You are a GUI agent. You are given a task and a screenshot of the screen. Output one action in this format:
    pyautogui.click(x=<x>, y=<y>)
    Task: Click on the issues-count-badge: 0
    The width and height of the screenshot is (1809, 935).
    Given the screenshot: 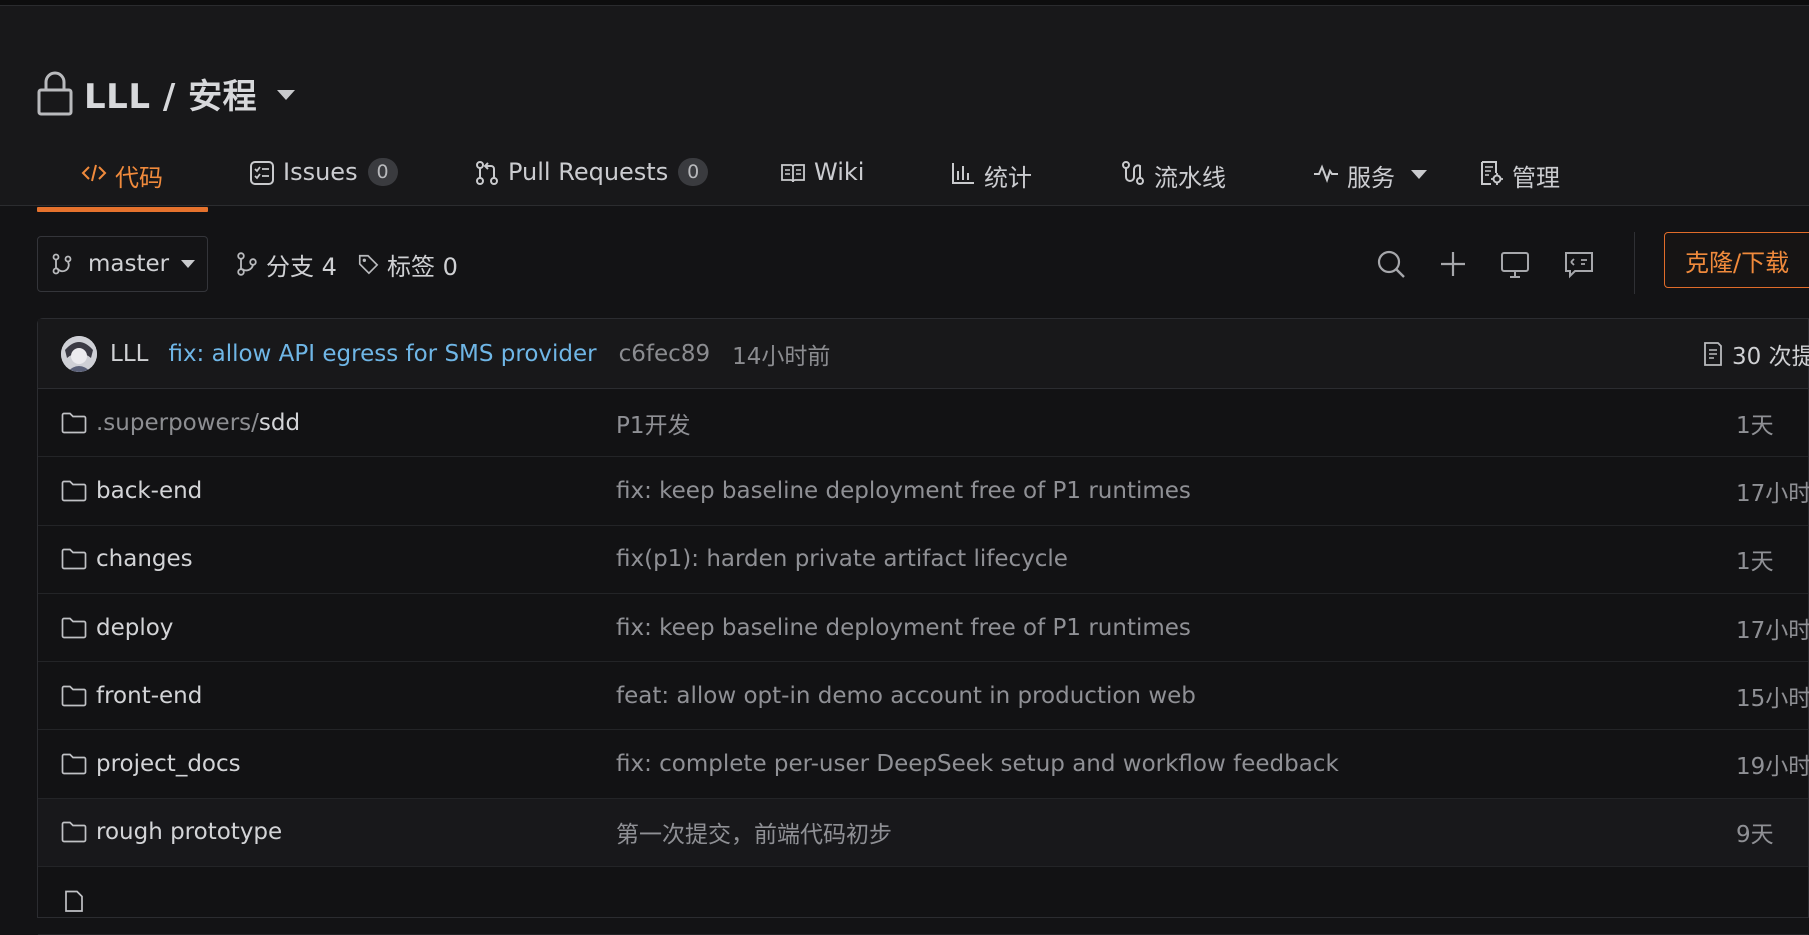 What is the action you would take?
    pyautogui.click(x=382, y=172)
    